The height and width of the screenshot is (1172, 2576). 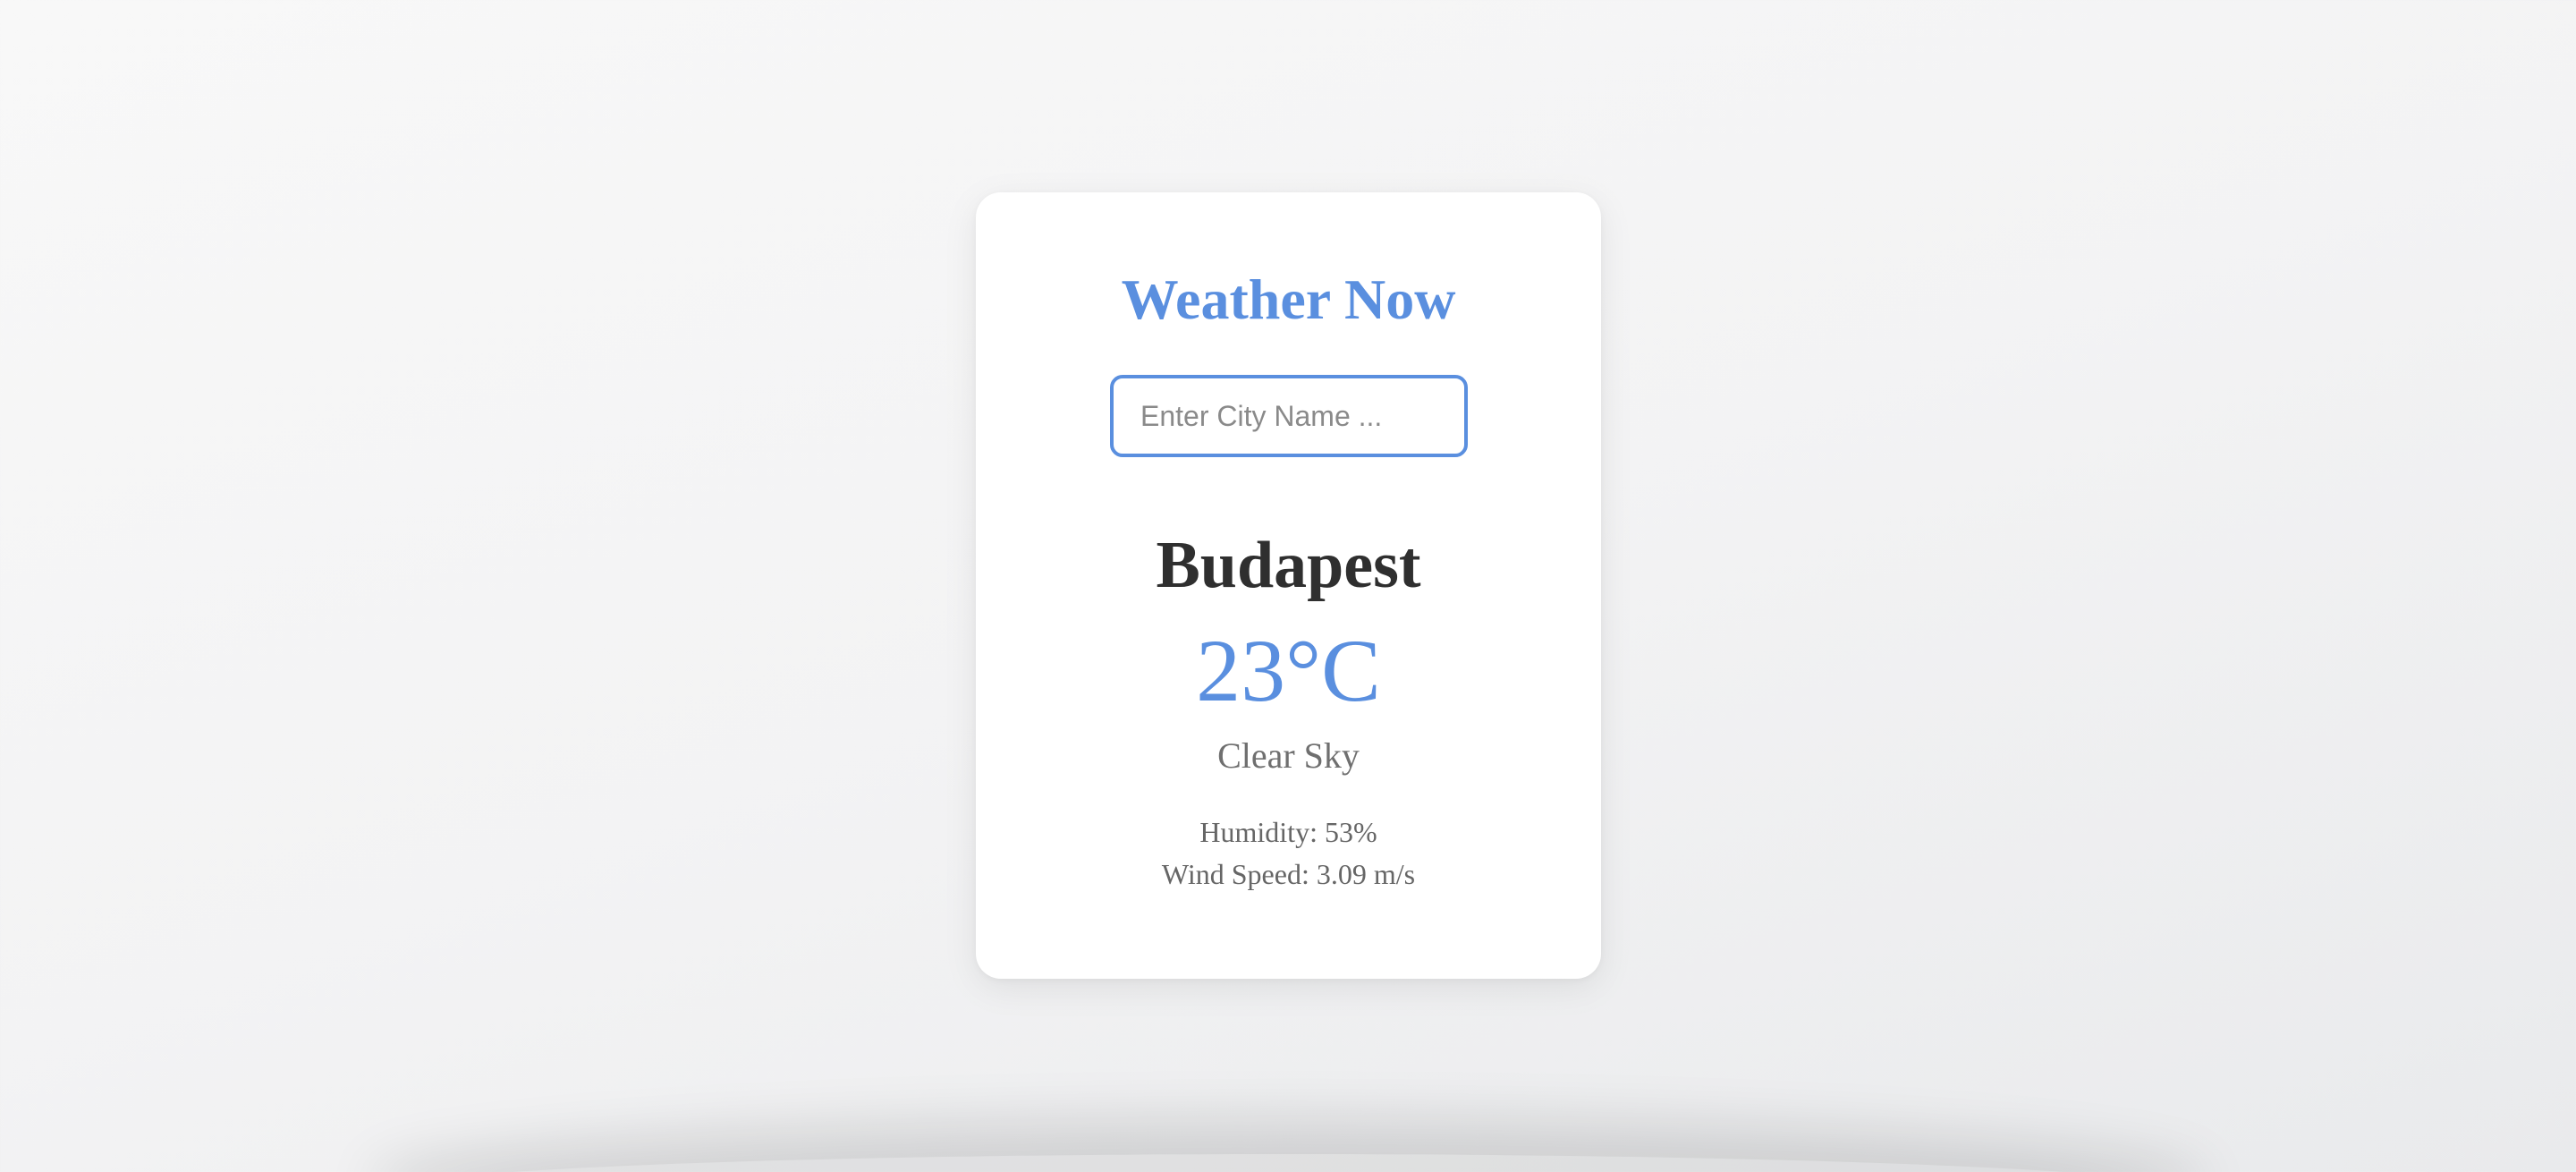 I want to click on app-title: Weather Now, so click(x=1288, y=299).